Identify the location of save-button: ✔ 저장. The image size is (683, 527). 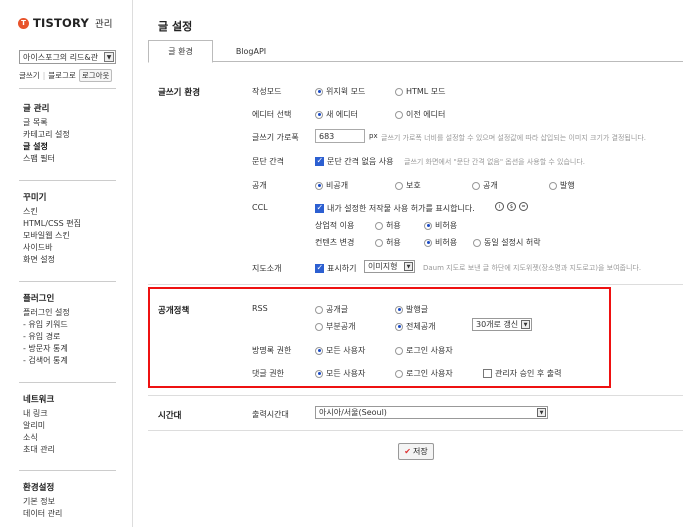
(416, 451).